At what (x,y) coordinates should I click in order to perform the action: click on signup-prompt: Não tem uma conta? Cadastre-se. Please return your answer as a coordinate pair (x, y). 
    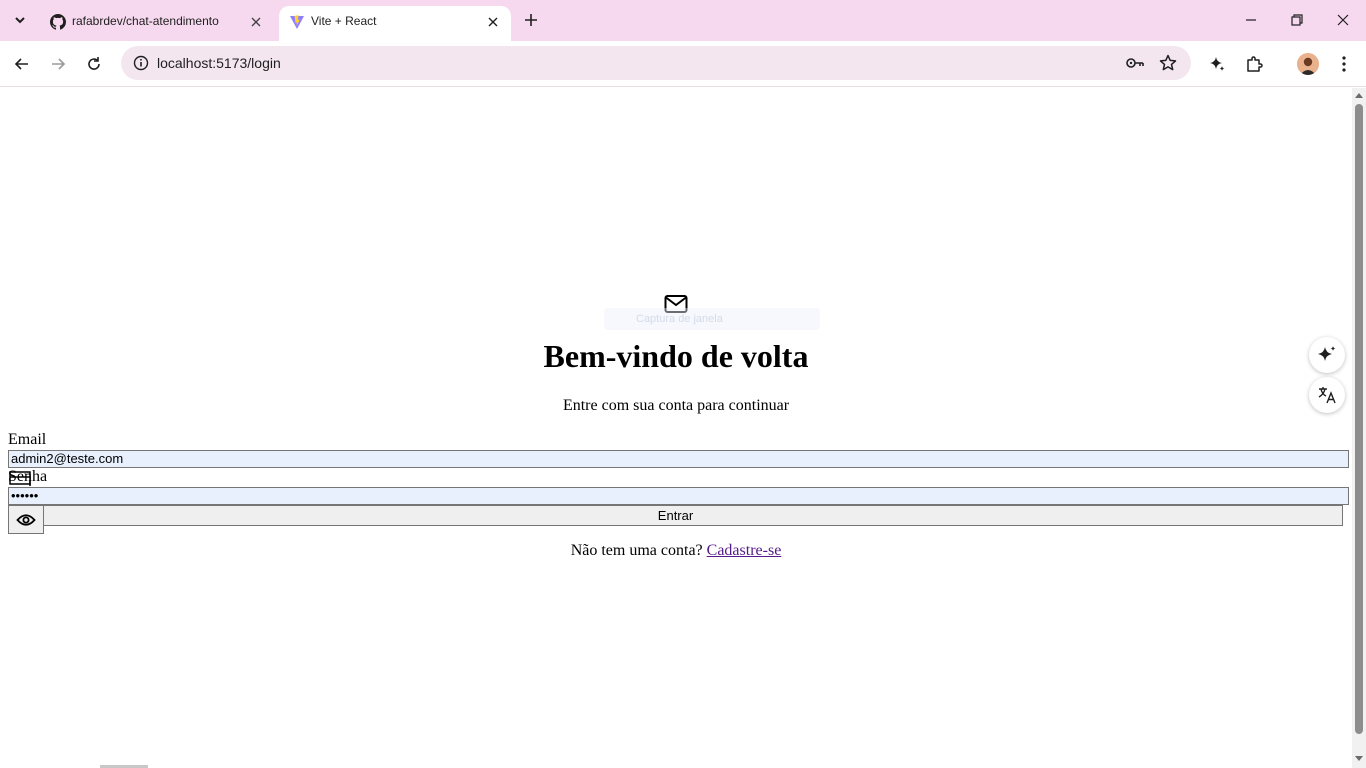
    Looking at the image, I should click on (676, 551).